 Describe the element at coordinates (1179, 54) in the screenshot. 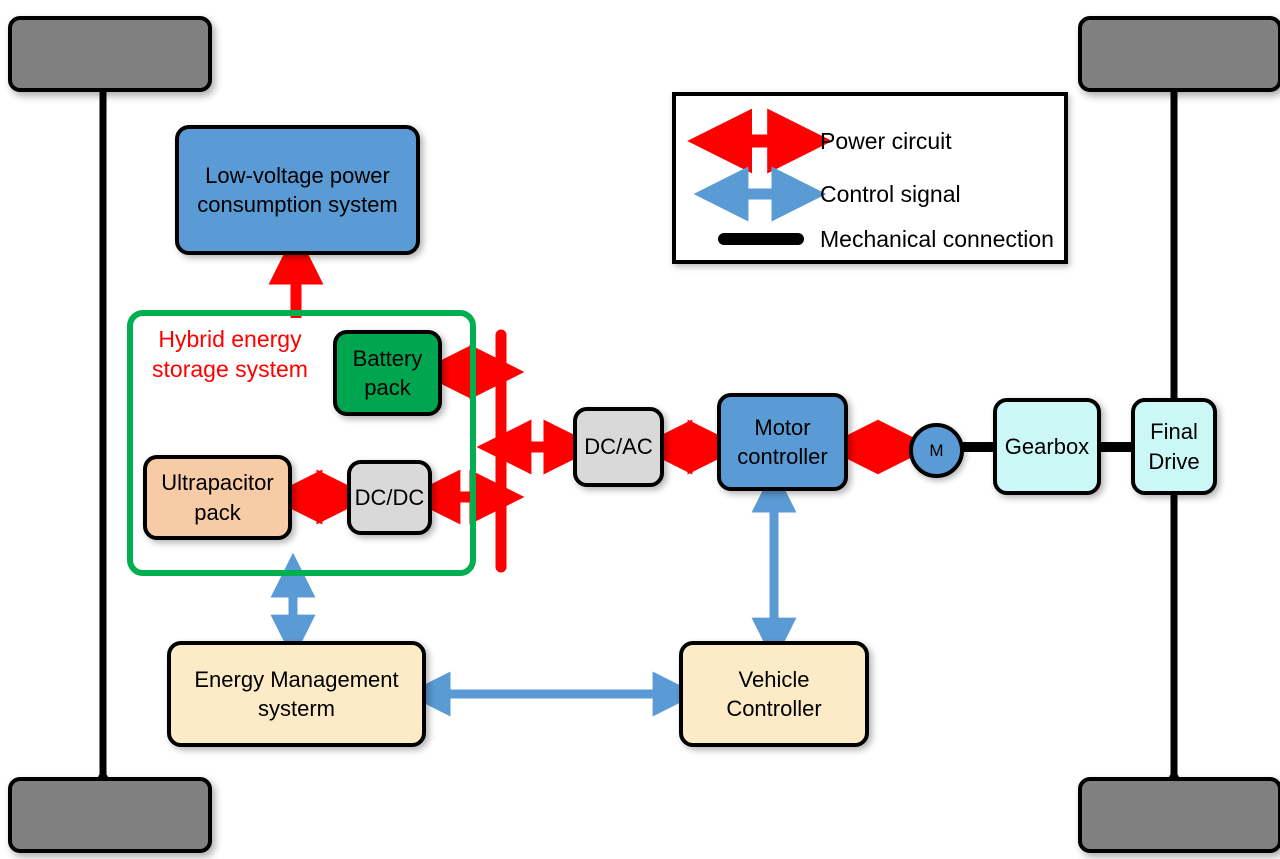

I see `wheel-front-right` at that location.